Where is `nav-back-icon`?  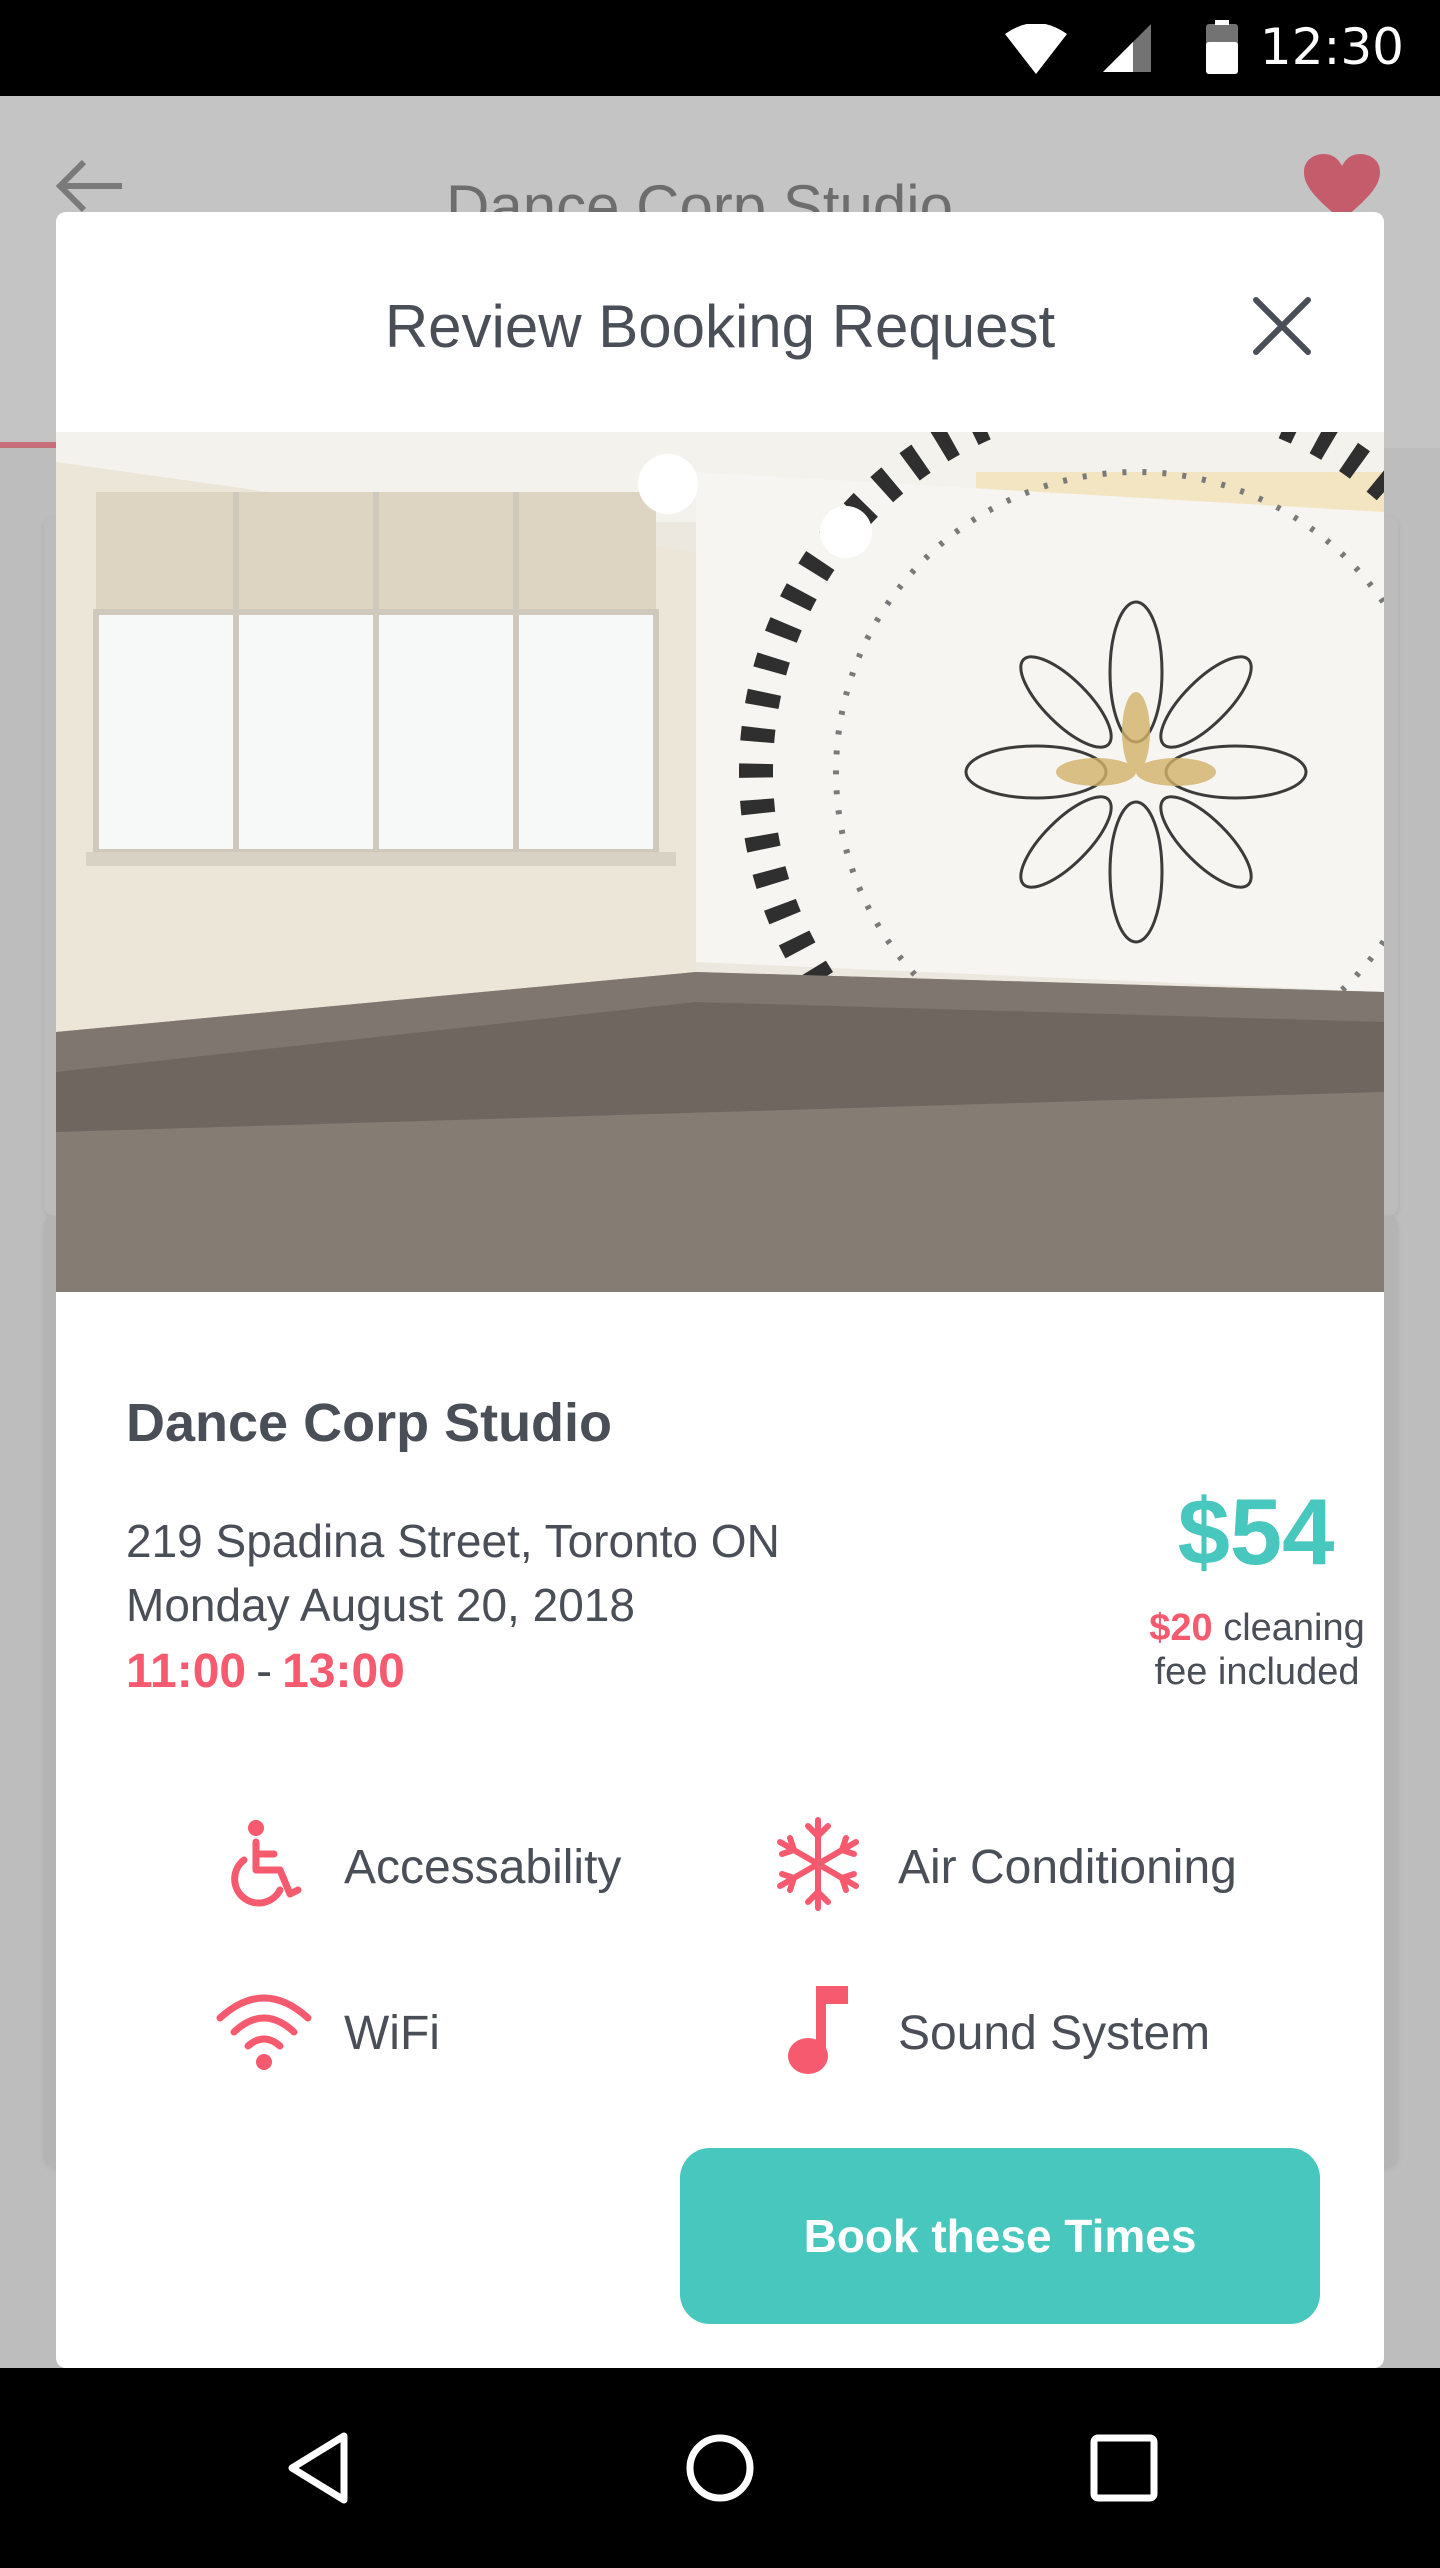
nav-back-icon is located at coordinates (320, 2468).